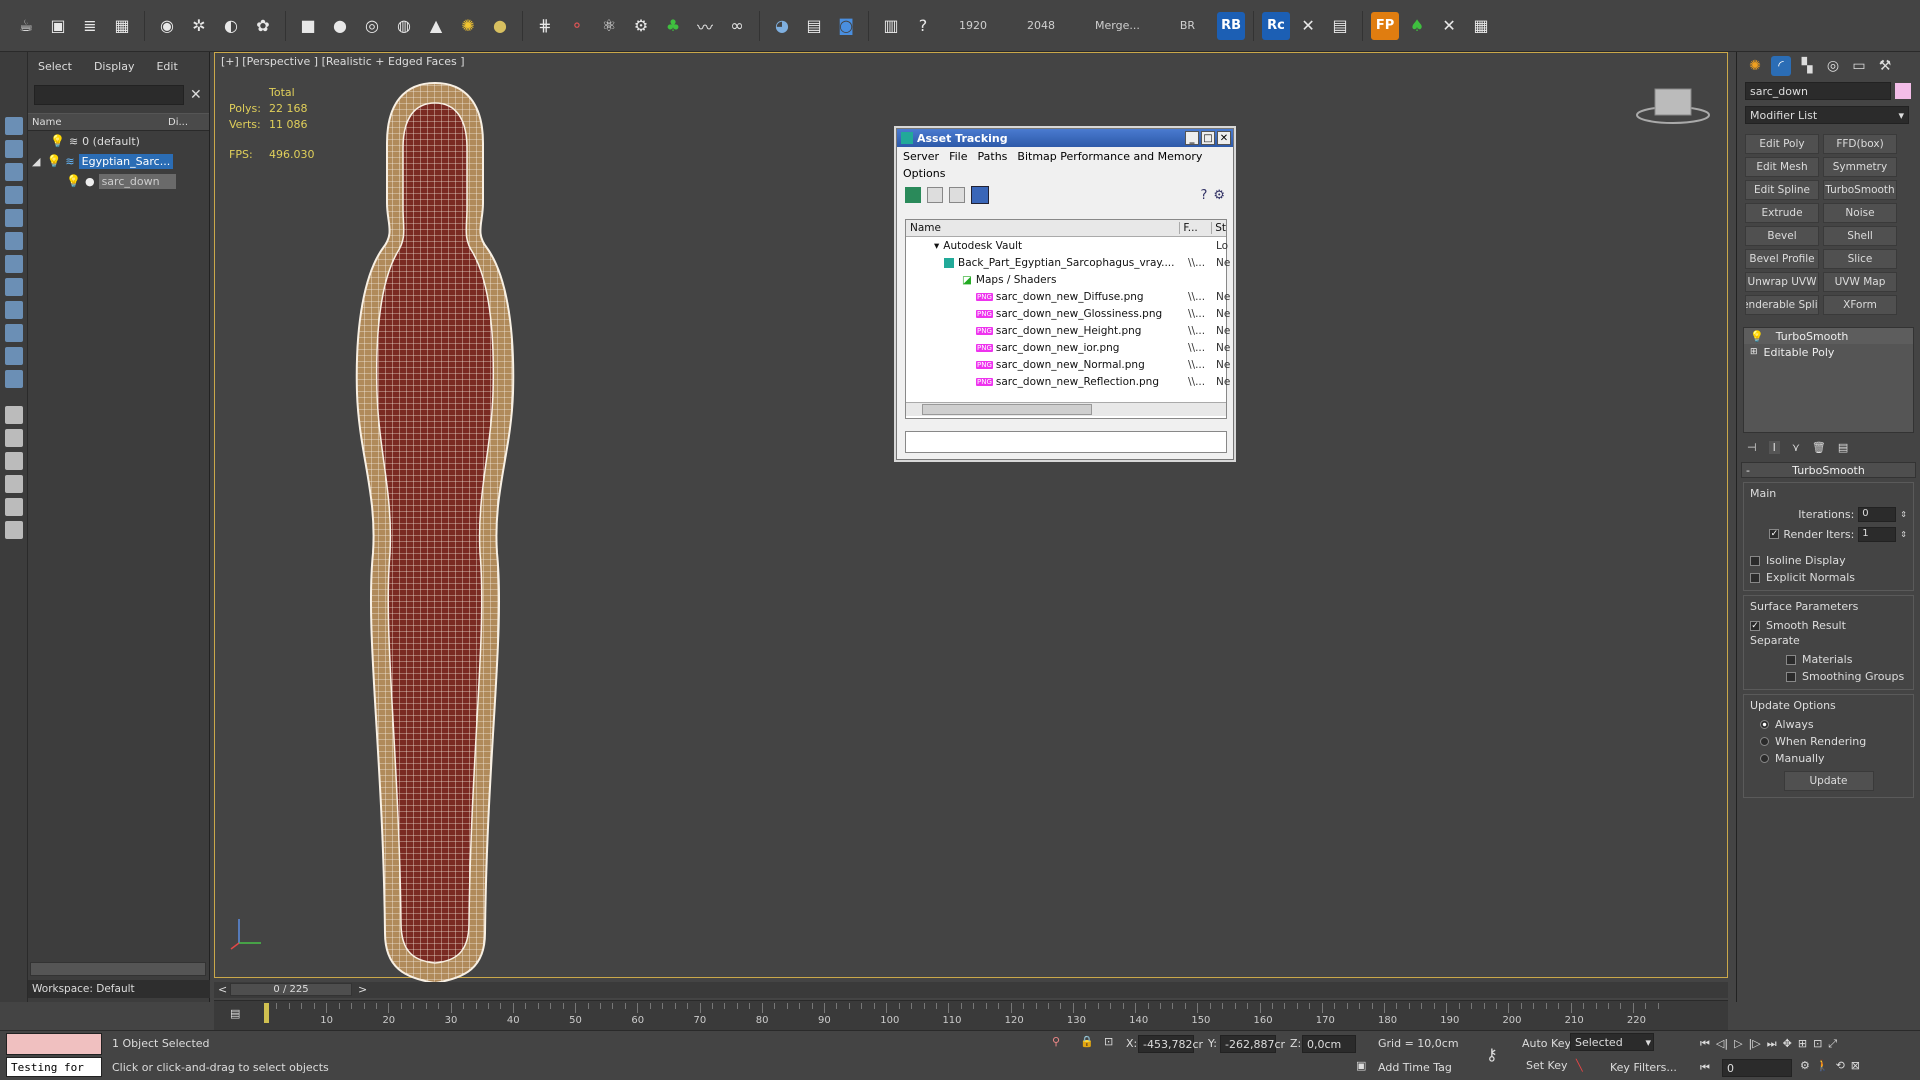 This screenshot has width=1920, height=1080. I want to click on box-icon: ■, so click(308, 26).